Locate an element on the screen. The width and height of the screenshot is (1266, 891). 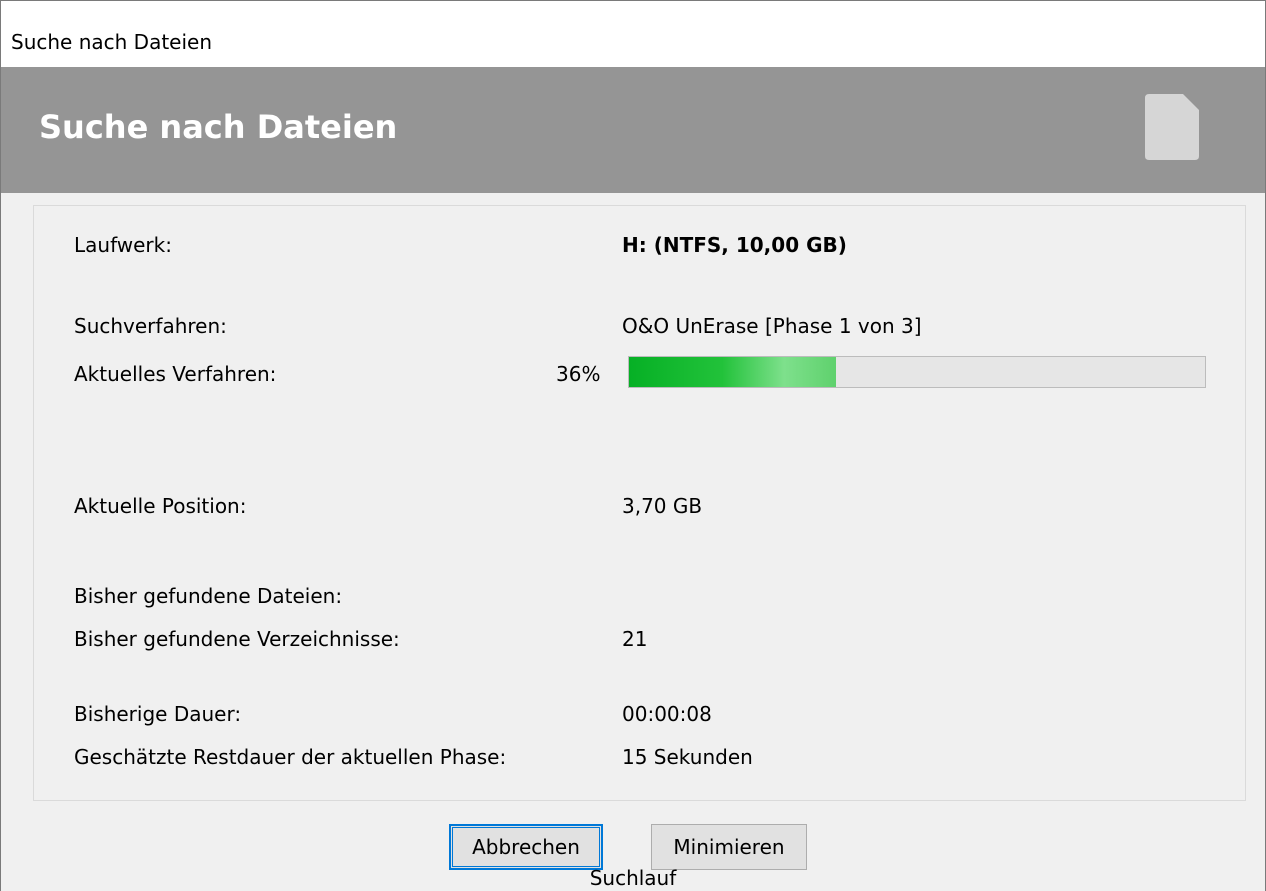
duration-label: Bisherige Dauer: is located at coordinates (158, 714).